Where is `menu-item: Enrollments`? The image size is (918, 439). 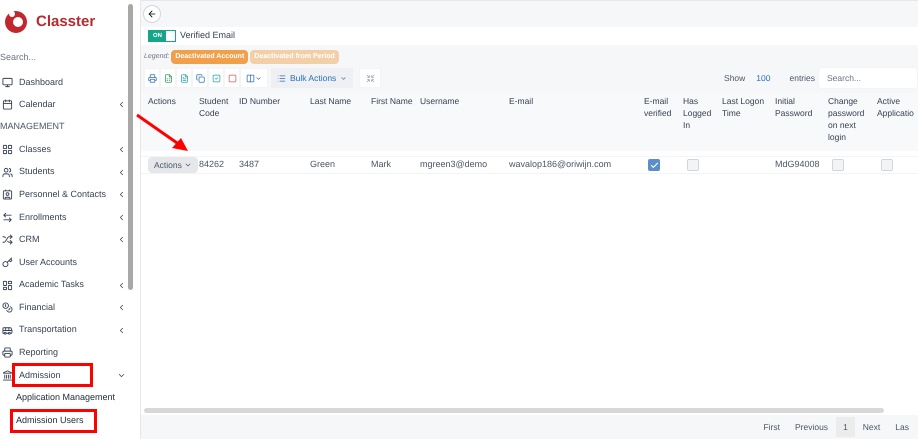 menu-item: Enrollments is located at coordinates (43, 217).